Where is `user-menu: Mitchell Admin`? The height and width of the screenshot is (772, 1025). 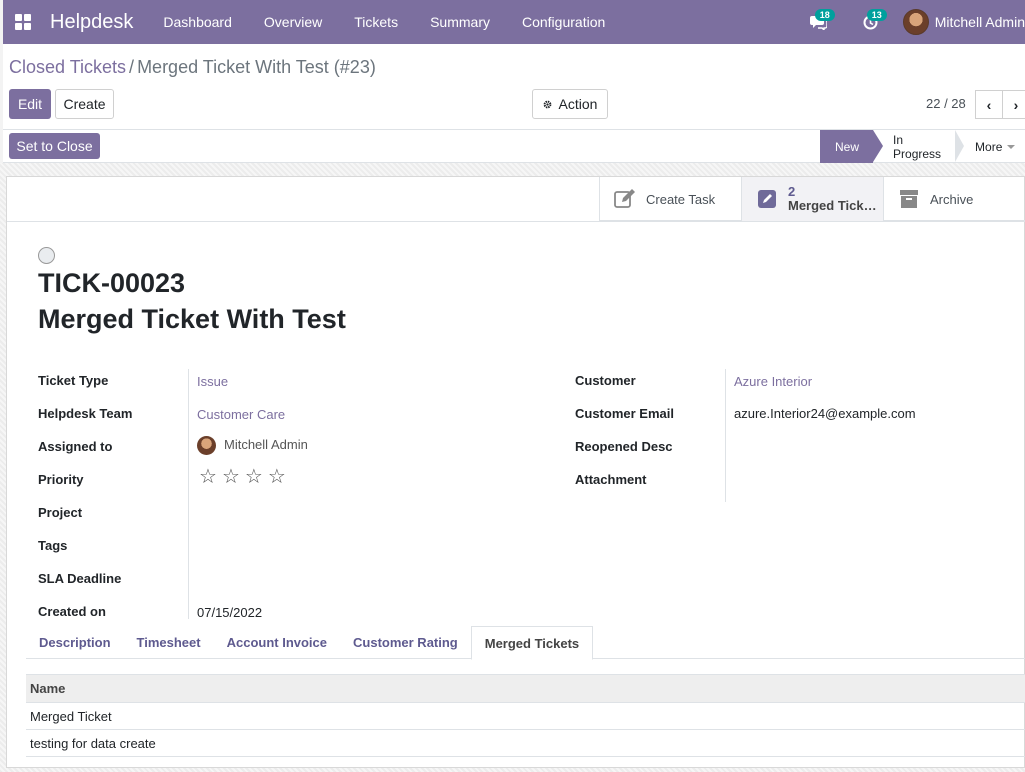
user-menu: Mitchell Admin is located at coordinates (963, 22).